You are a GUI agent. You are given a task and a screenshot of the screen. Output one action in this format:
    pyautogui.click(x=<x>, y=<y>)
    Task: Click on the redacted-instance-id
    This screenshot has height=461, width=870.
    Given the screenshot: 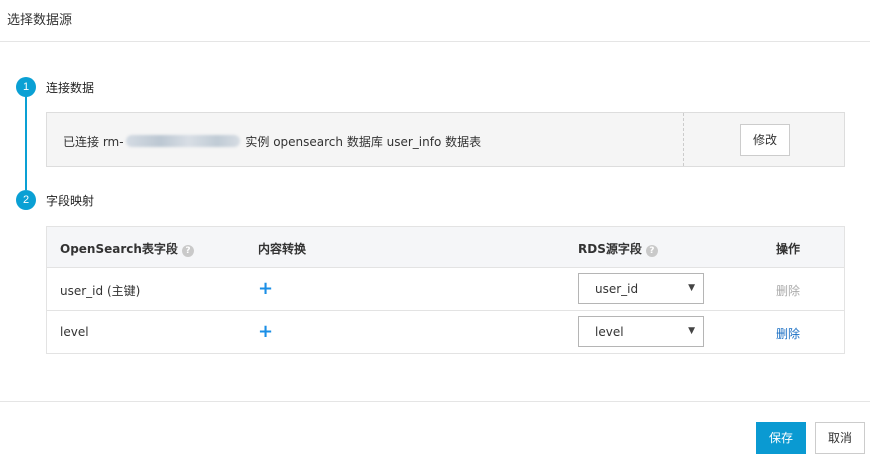 What is the action you would take?
    pyautogui.click(x=182, y=141)
    